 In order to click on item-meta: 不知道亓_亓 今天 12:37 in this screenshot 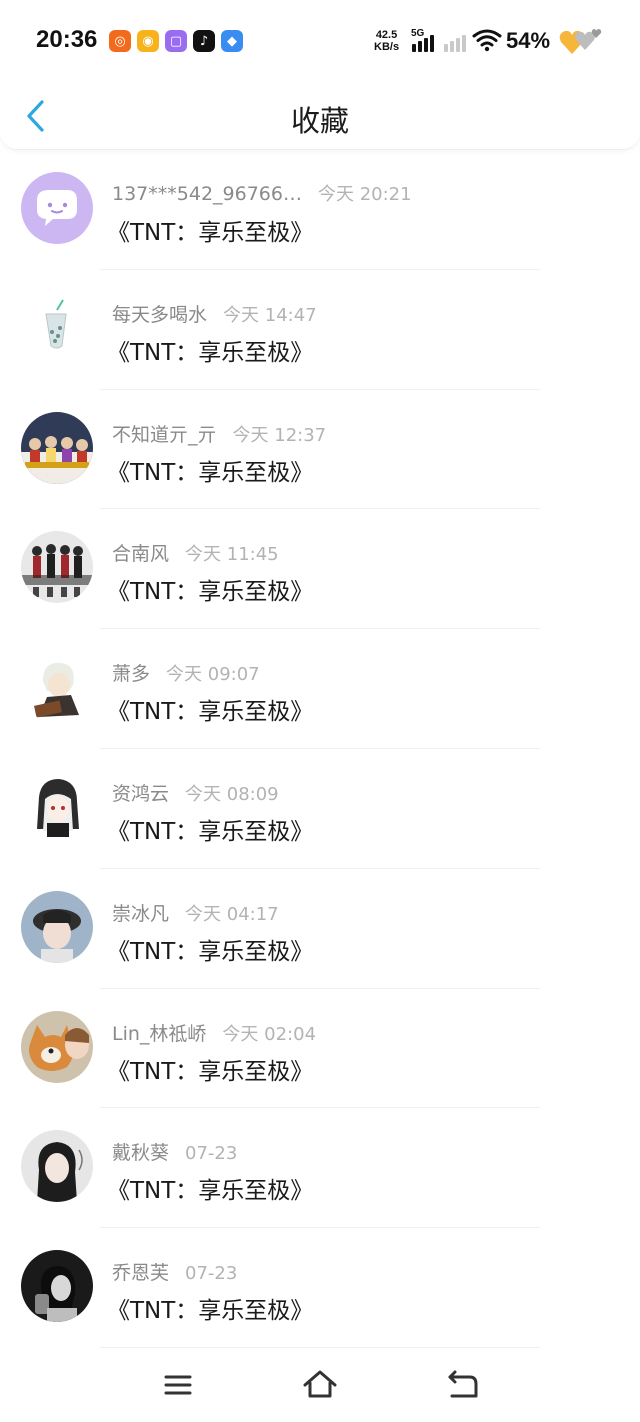, I will do `click(219, 433)`.